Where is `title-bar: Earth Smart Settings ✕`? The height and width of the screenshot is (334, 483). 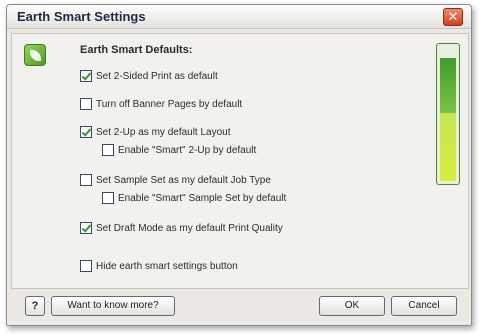
title-bar: Earth Smart Settings ✕ is located at coordinates (239, 17).